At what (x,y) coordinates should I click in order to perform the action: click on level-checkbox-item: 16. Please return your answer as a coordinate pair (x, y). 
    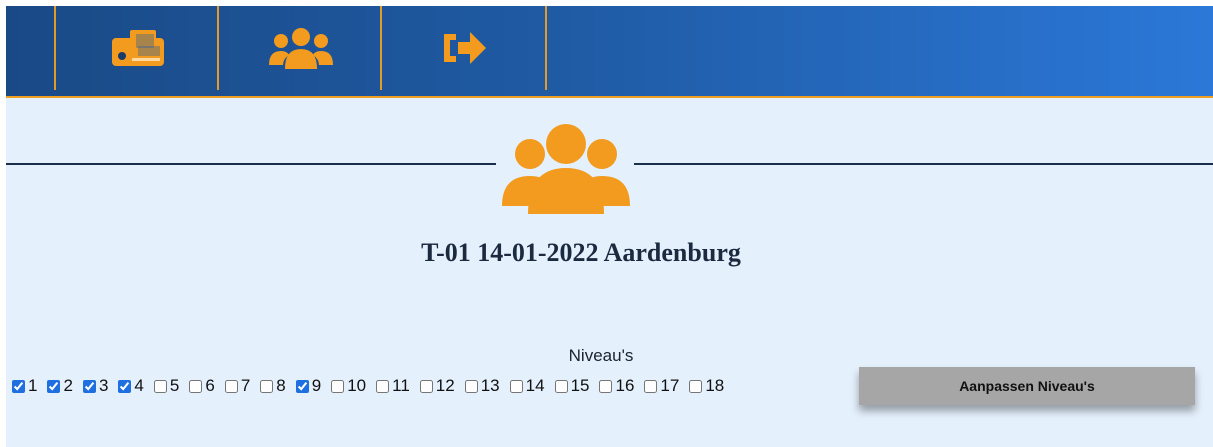
    Looking at the image, I should click on (615, 386).